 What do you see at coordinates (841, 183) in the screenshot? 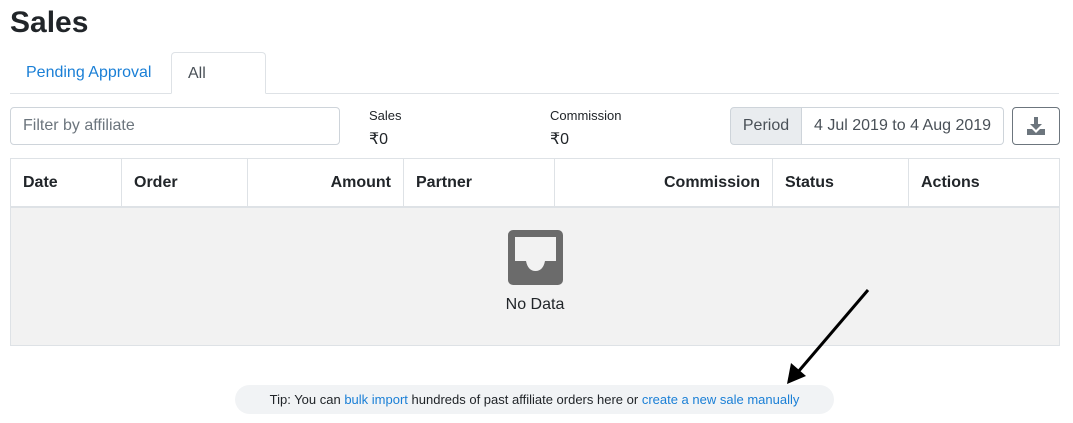
I see `column-header-status: Status` at bounding box center [841, 183].